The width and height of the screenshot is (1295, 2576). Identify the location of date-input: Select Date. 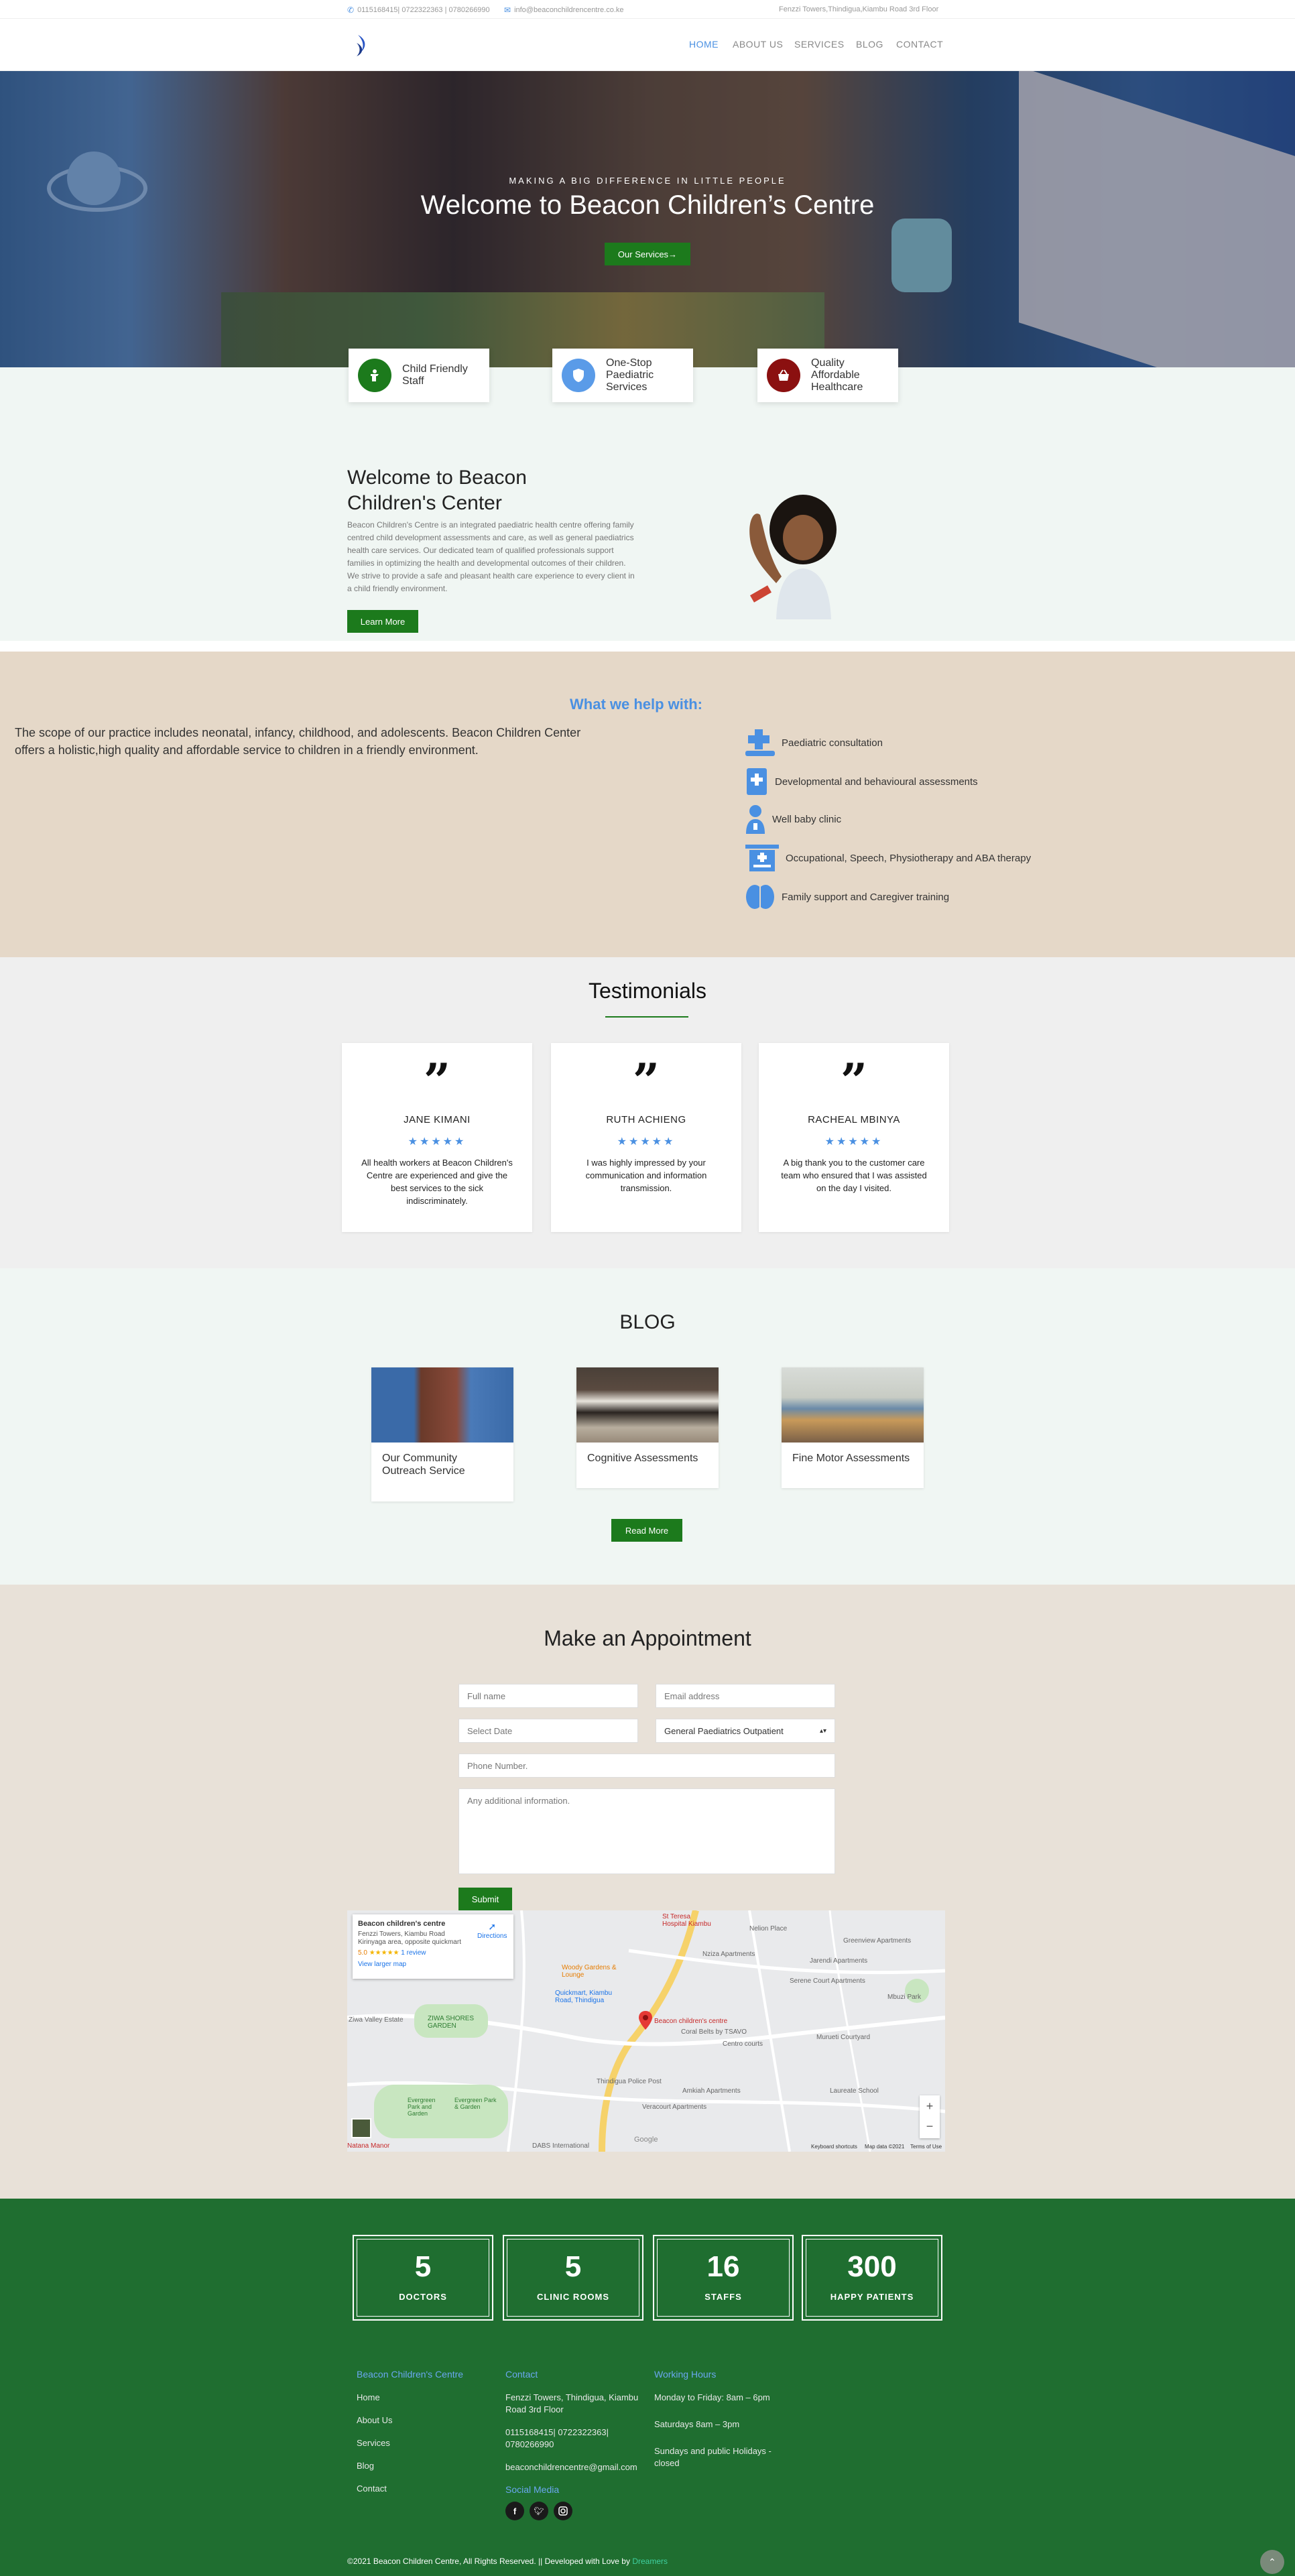
(548, 1731).